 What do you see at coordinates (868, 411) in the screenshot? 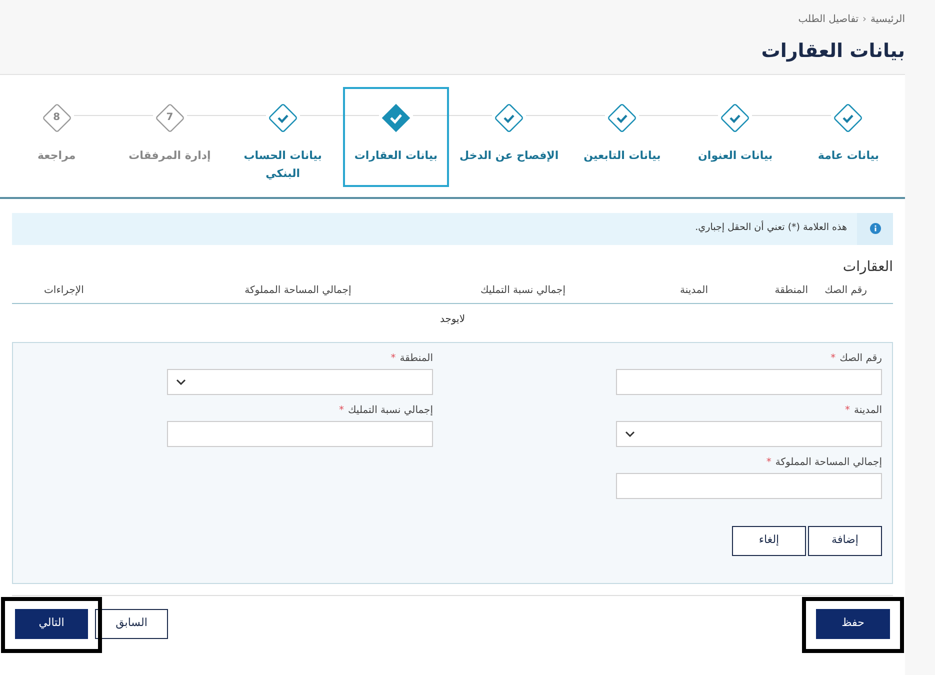
I see `field-label: المدينة` at bounding box center [868, 411].